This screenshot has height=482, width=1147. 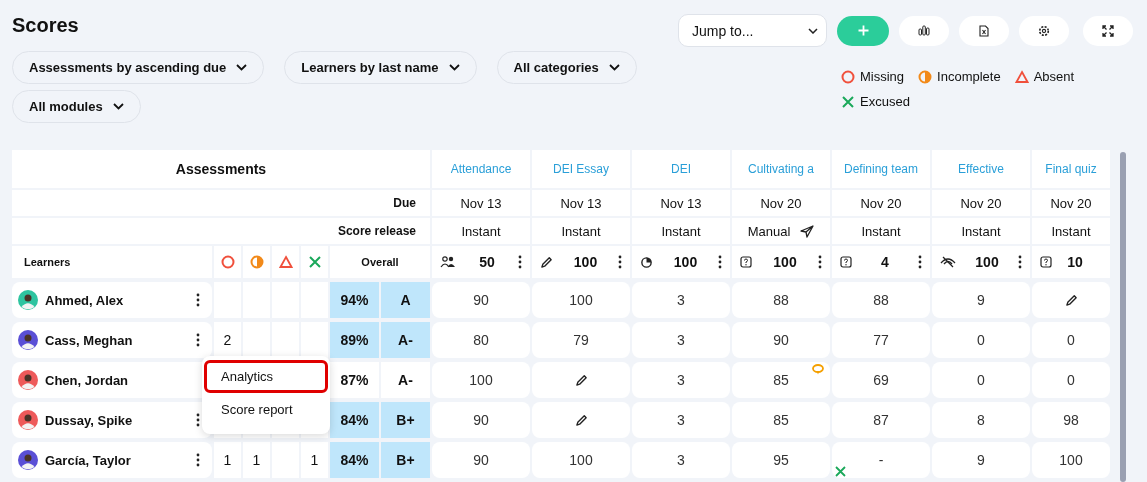 What do you see at coordinates (581, 340) in the screenshot?
I see `score-cell: 79` at bounding box center [581, 340].